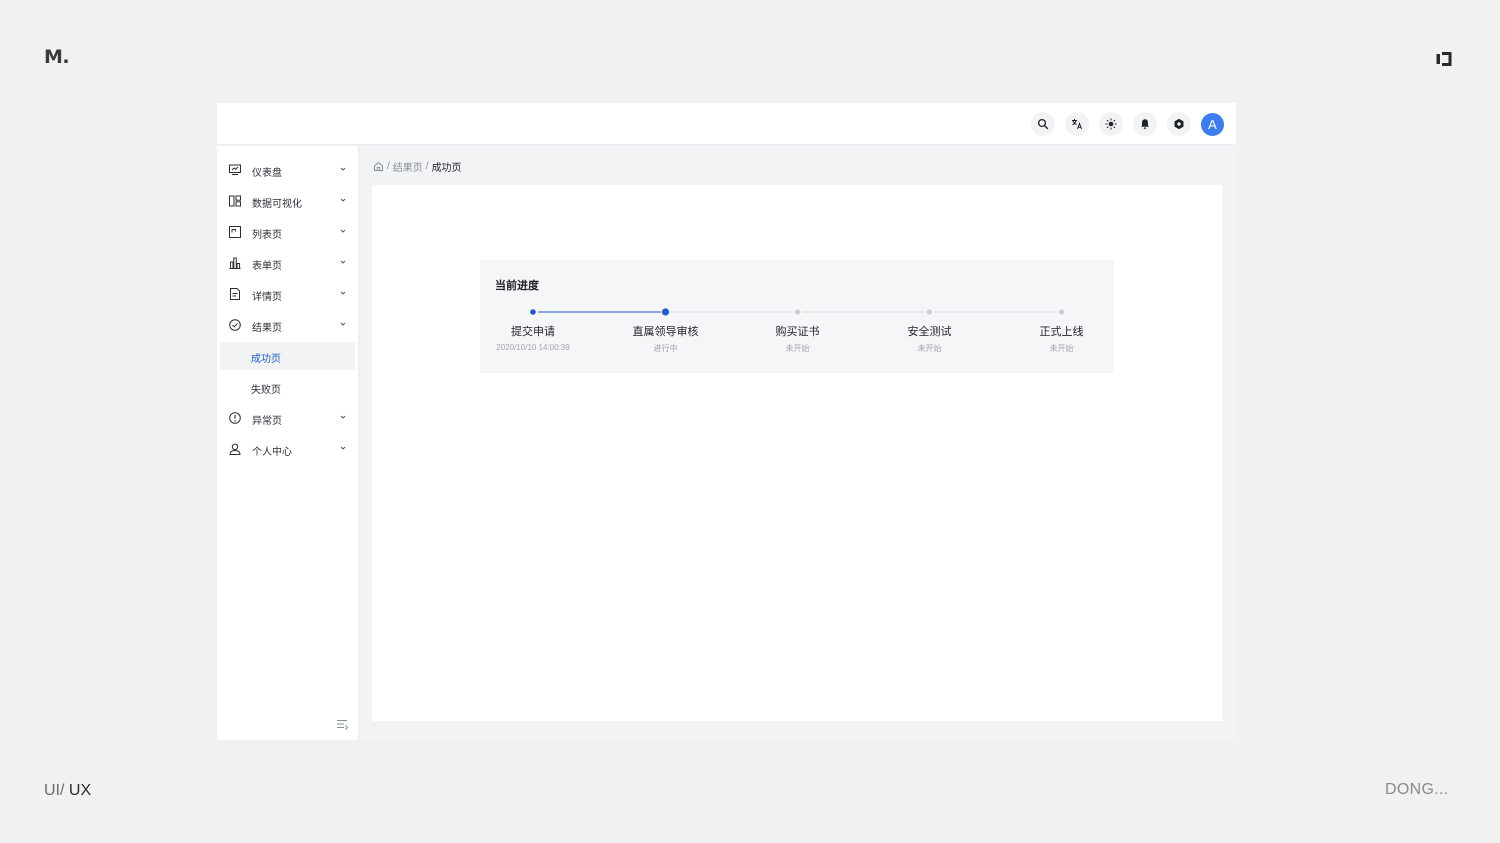  Describe the element at coordinates (235, 325) in the screenshot. I see `result-page-icon` at that location.